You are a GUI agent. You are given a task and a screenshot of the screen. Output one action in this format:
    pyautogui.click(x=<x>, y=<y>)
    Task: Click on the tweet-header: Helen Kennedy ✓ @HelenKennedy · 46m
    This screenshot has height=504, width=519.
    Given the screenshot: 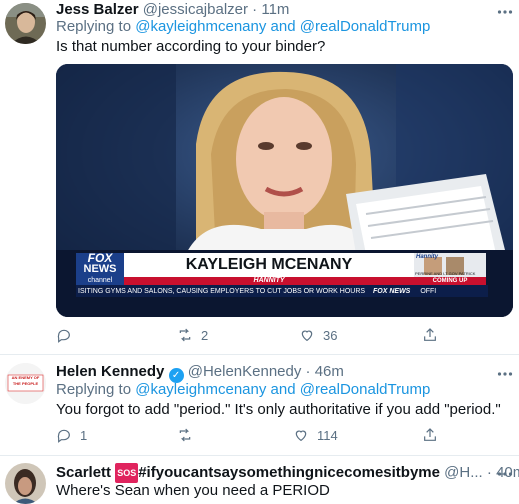 What is the action you would take?
    pyautogui.click(x=200, y=373)
    